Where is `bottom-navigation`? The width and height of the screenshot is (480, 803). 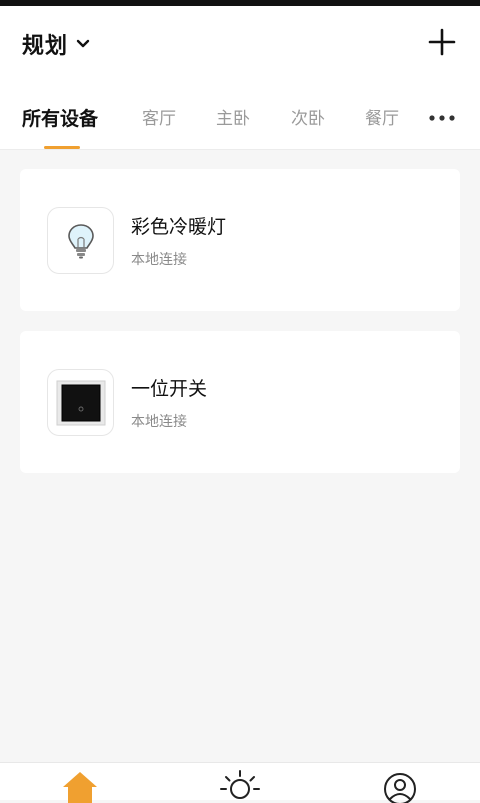 bottom-navigation is located at coordinates (240, 782).